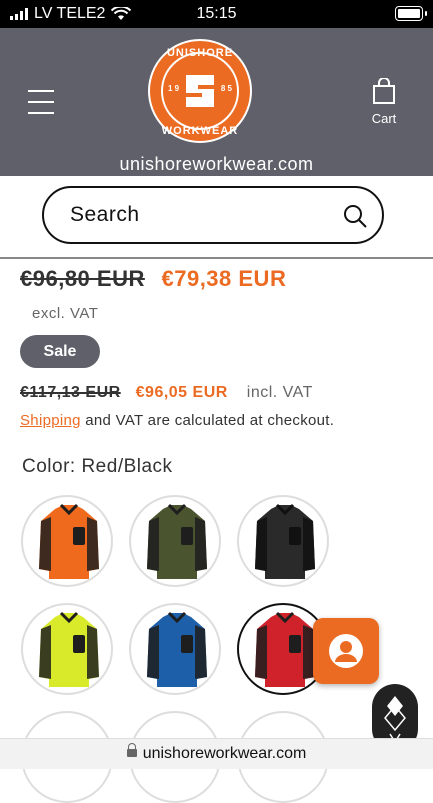  Describe the element at coordinates (207, 420) in the screenshot. I see `shipping-text: and VAT are calculated at checkout.` at that location.